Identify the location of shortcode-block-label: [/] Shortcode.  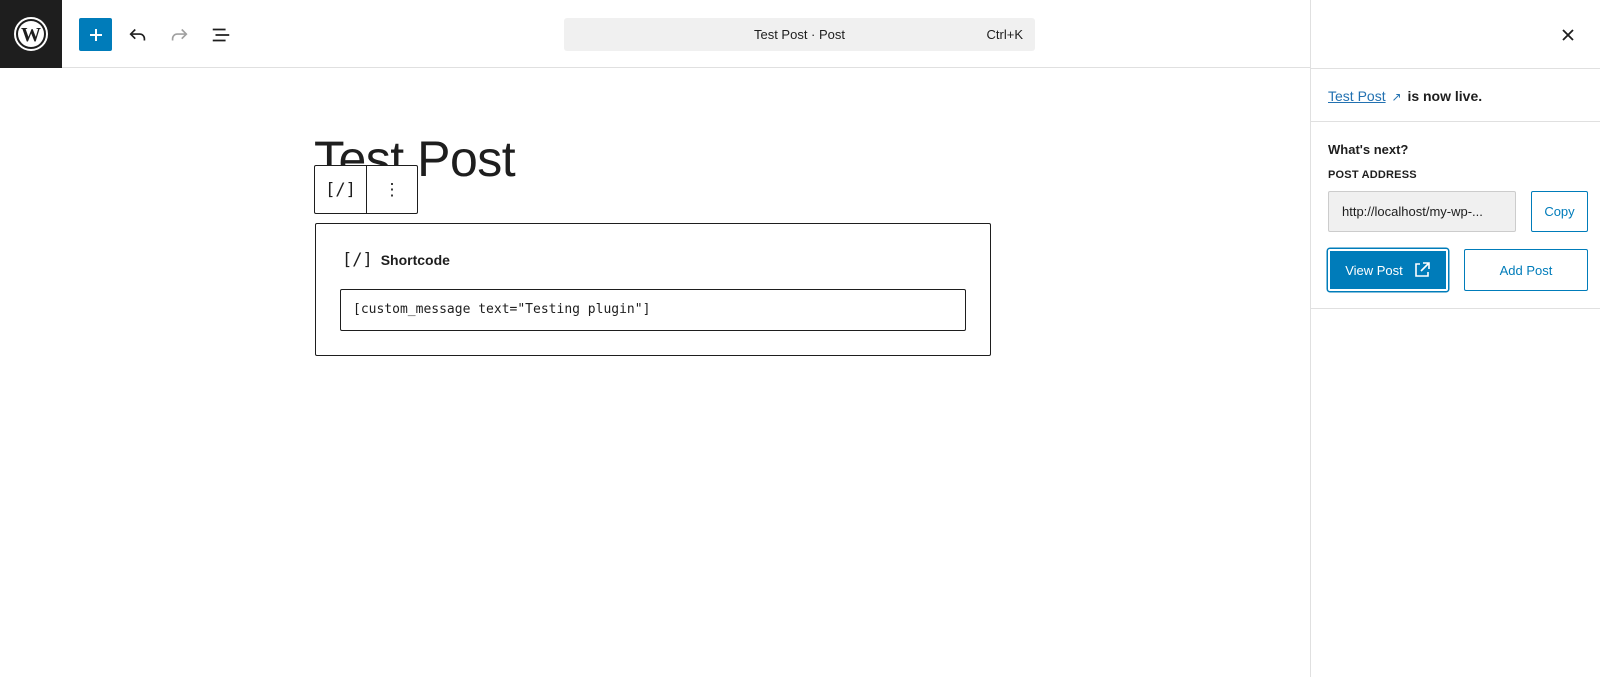
(396, 260).